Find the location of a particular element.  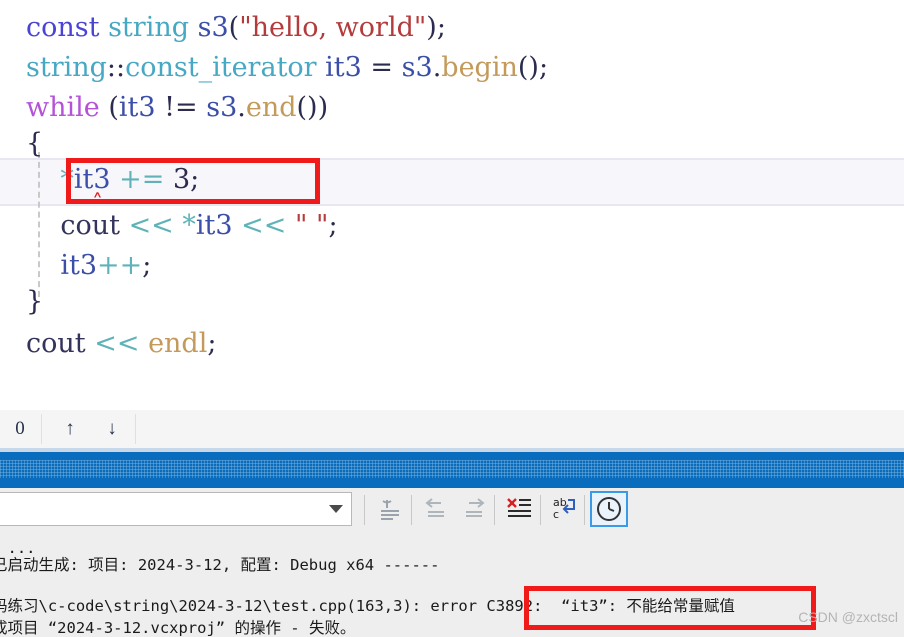

output-toolbar: ab c is located at coordinates (452, 512).